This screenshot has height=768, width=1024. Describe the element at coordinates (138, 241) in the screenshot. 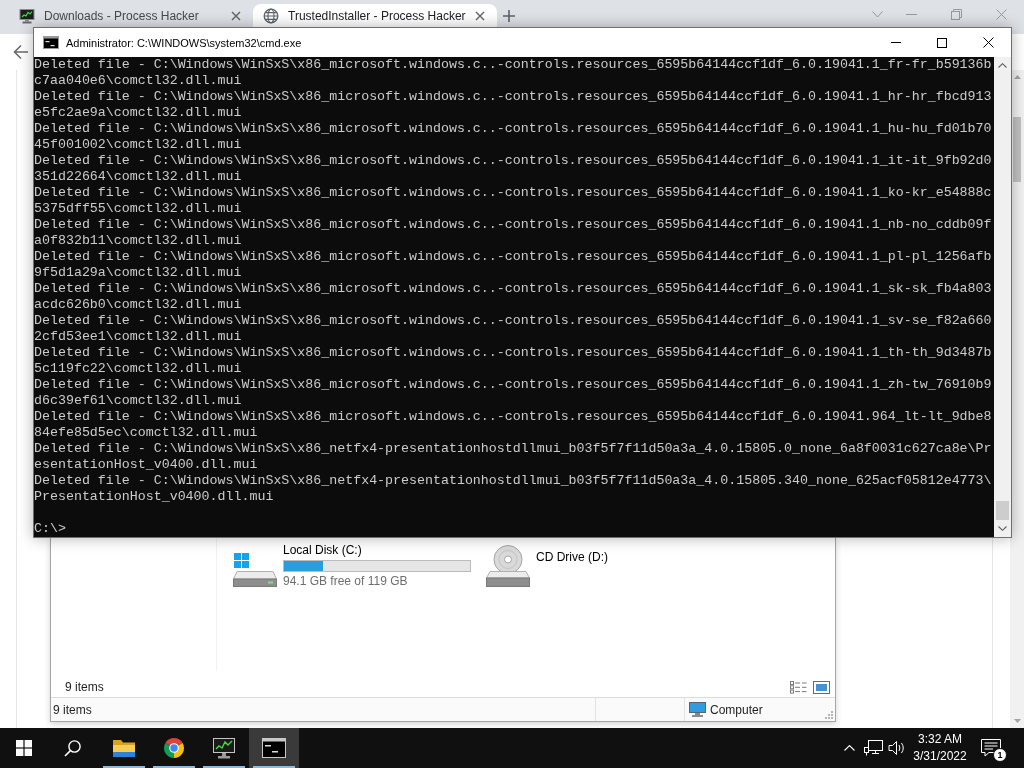

I see `console-line: a0f832b11\comctl32.dll.mui` at that location.